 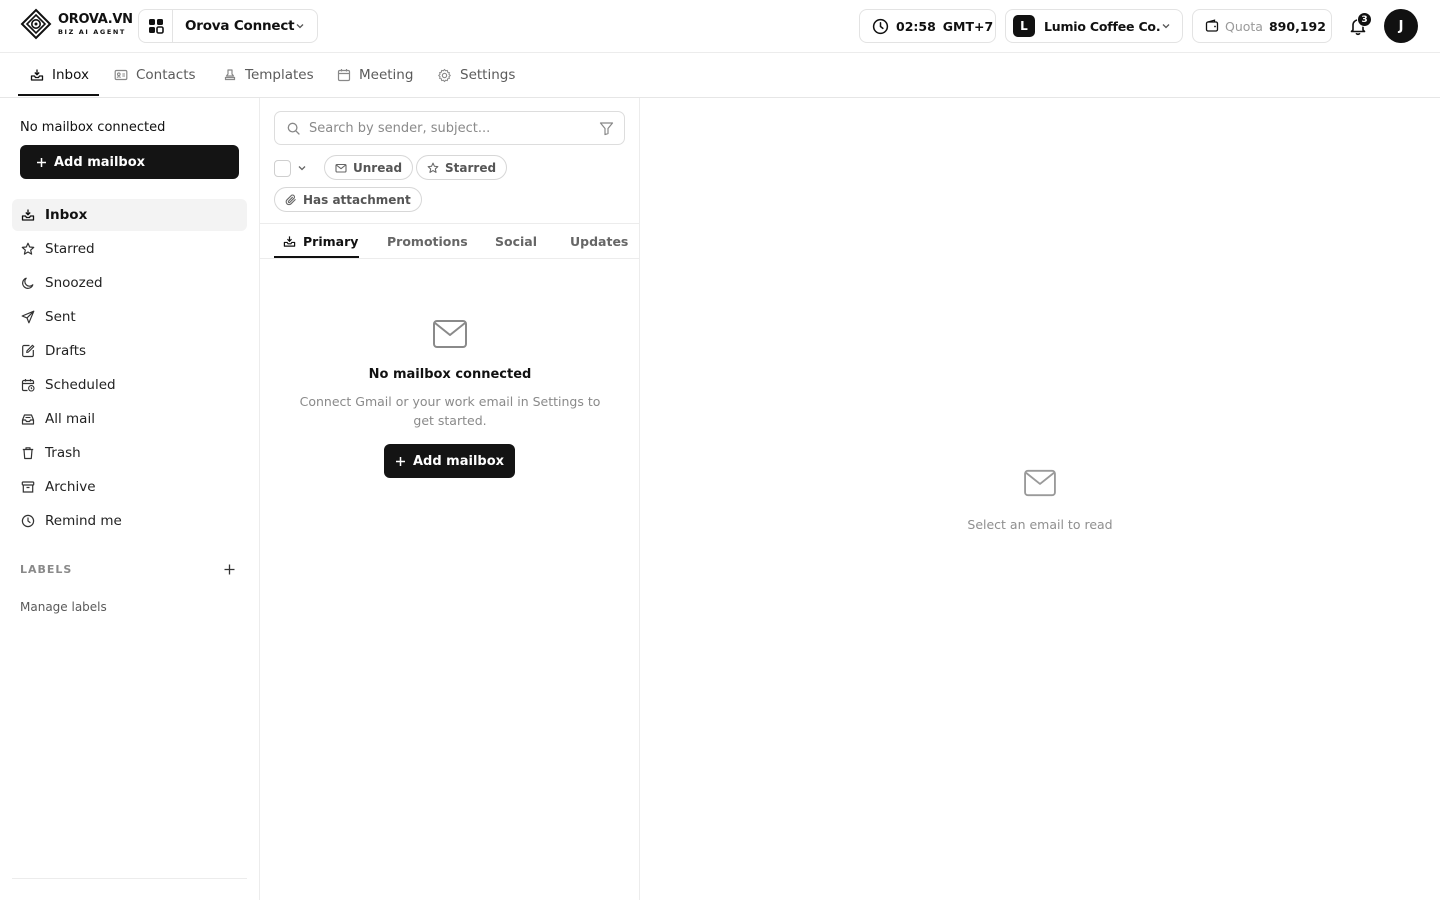 I want to click on sidebar-item-label: Starred, so click(x=70, y=249).